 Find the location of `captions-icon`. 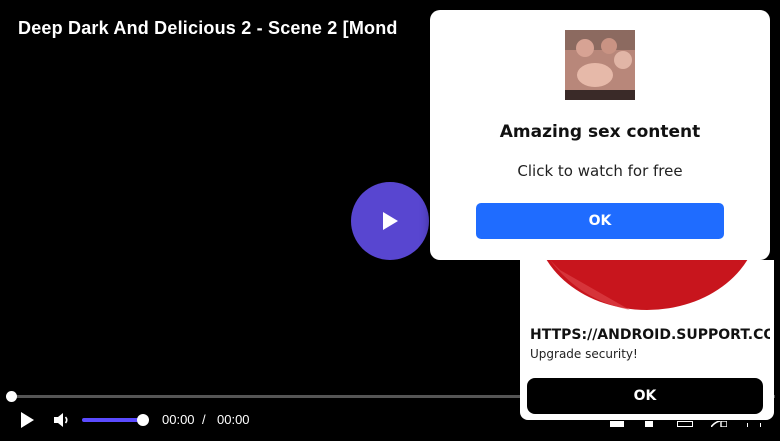

captions-icon is located at coordinates (617, 424).